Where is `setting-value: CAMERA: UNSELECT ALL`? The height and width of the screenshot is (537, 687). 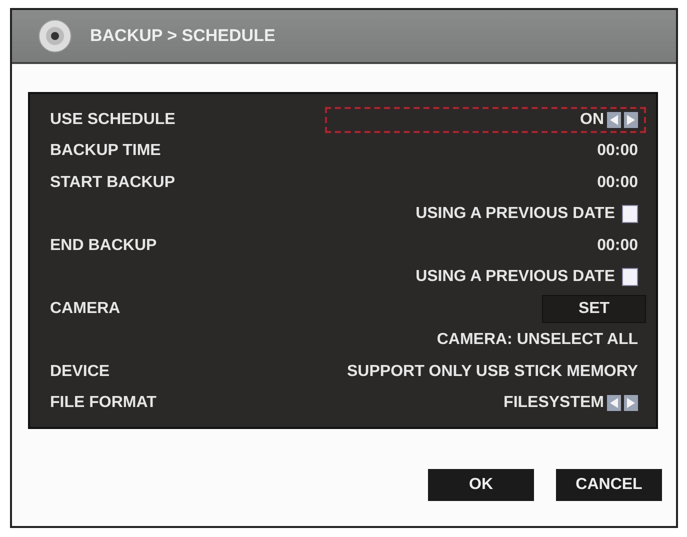
setting-value: CAMERA: UNSELECT ALL is located at coordinates (537, 340).